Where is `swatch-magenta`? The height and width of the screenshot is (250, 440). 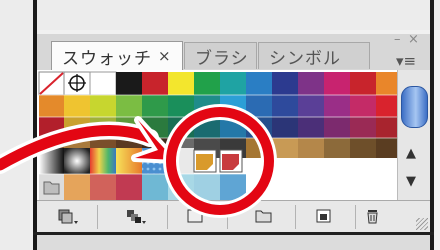 swatch-magenta is located at coordinates (337, 83).